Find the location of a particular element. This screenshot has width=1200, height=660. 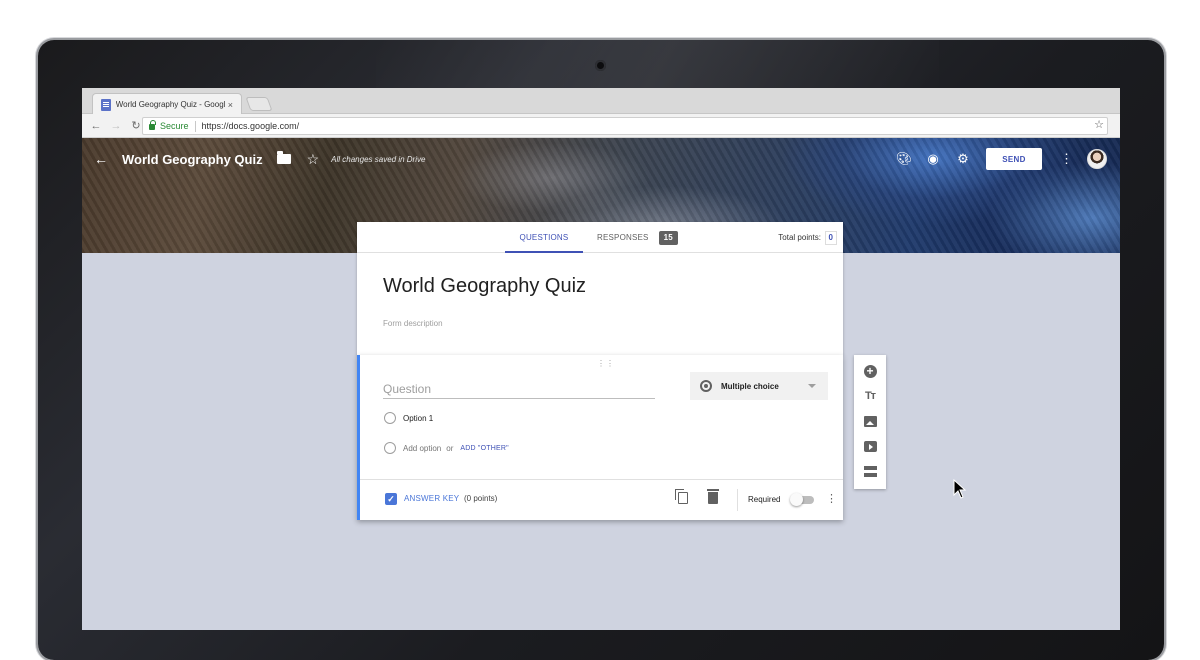

folder-icon is located at coordinates (283, 157).